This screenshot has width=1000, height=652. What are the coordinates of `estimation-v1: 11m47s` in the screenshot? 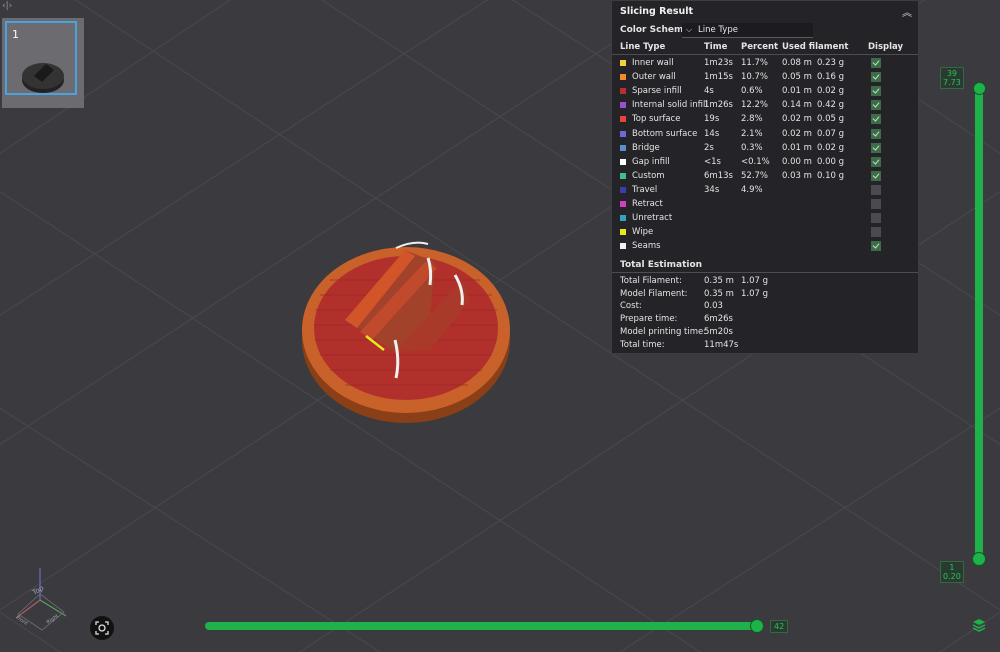 It's located at (721, 344).